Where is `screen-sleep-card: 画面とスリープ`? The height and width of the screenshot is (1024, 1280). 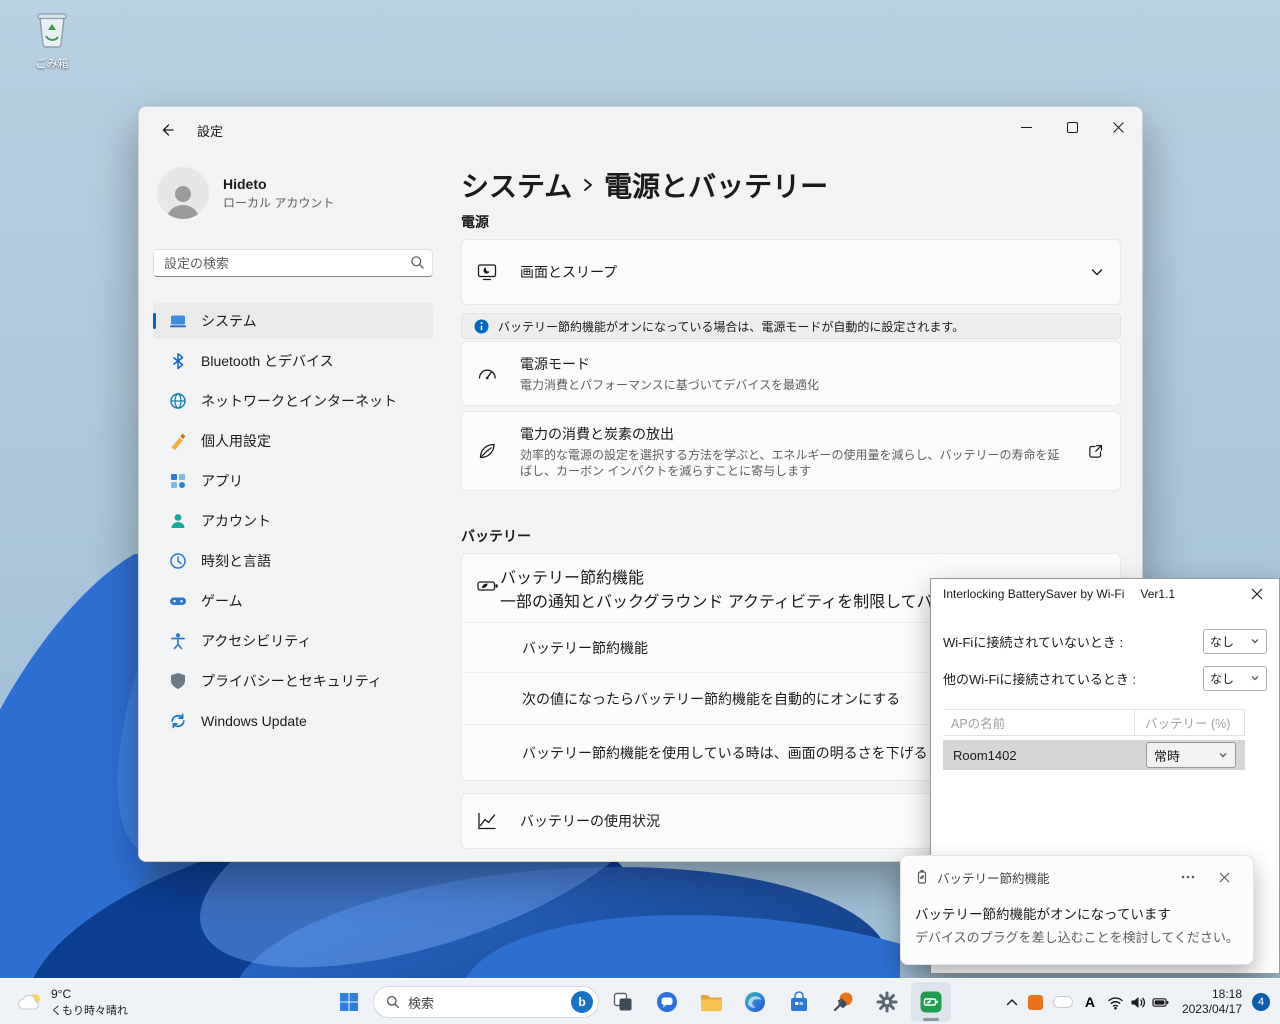 screen-sleep-card: 画面とスリープ is located at coordinates (791, 272).